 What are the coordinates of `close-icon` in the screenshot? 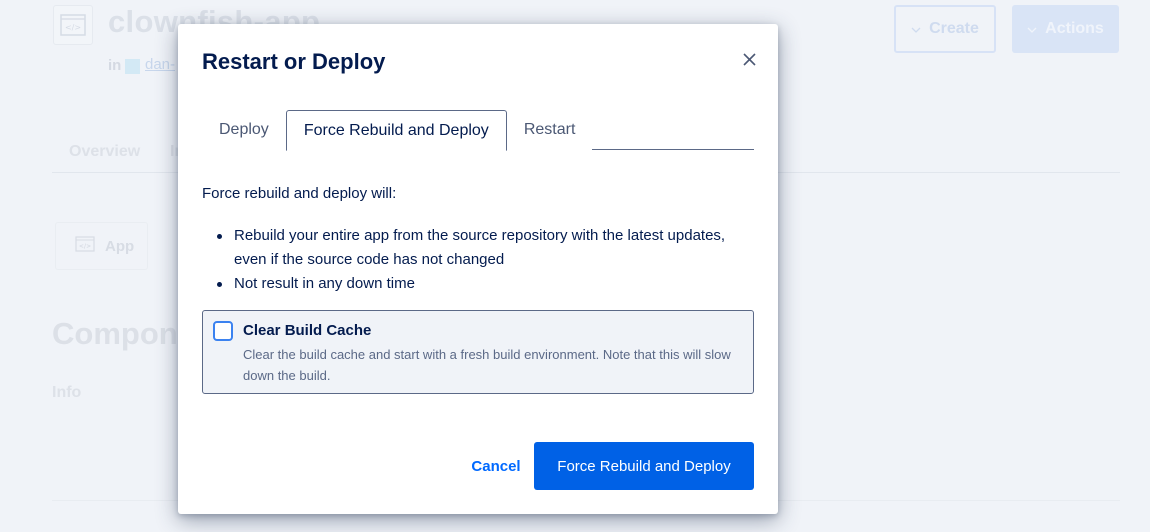 It's located at (749, 62).